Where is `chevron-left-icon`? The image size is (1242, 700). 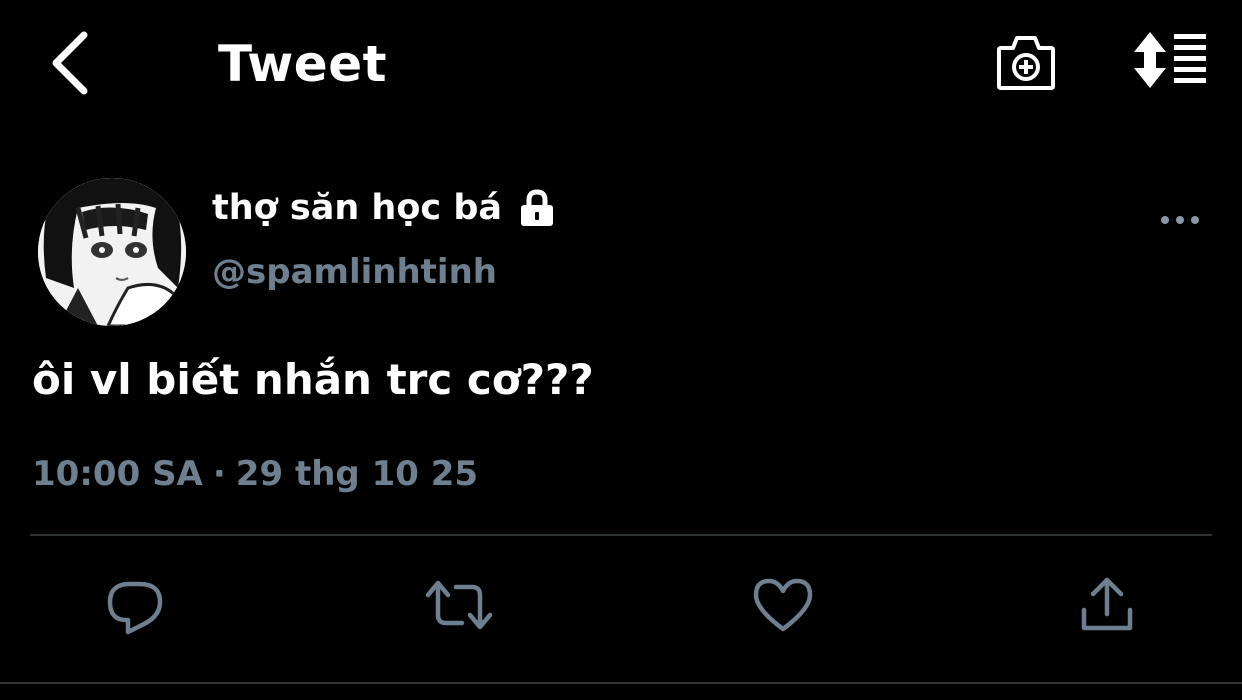
chevron-left-icon is located at coordinates (70, 63).